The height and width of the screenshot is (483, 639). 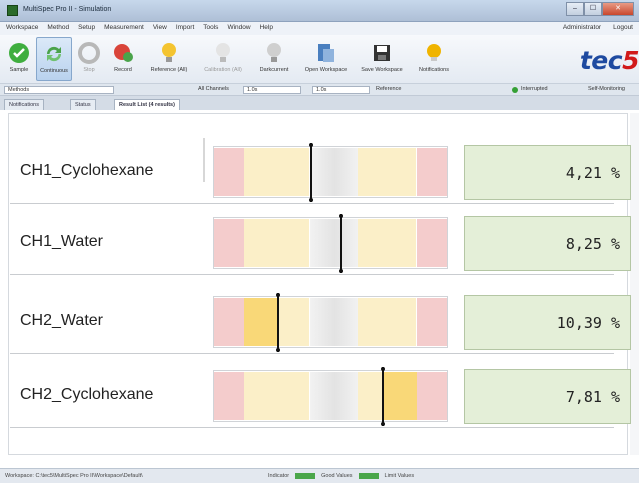 What do you see at coordinates (185, 27) in the screenshot?
I see `menu-import: Import` at bounding box center [185, 27].